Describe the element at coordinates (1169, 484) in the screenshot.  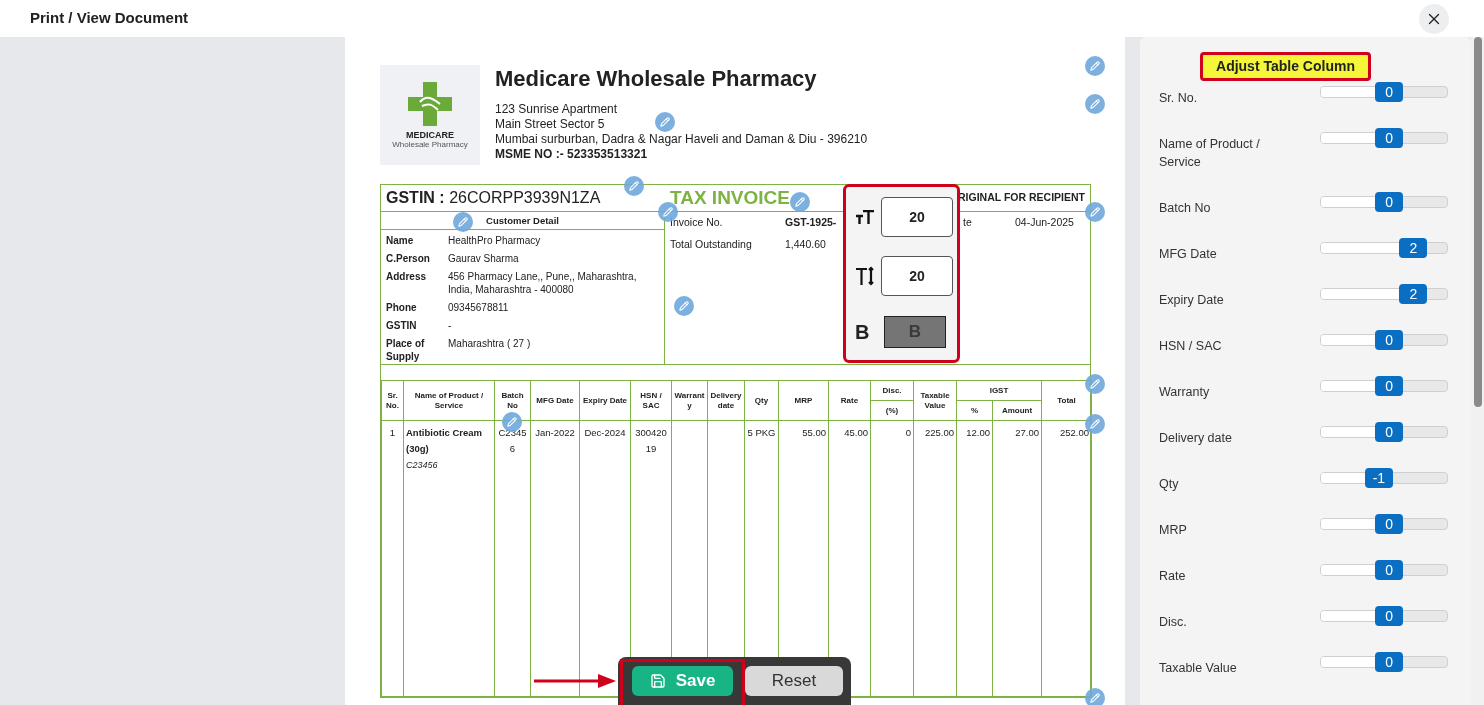
I see `column-label: Qty` at that location.